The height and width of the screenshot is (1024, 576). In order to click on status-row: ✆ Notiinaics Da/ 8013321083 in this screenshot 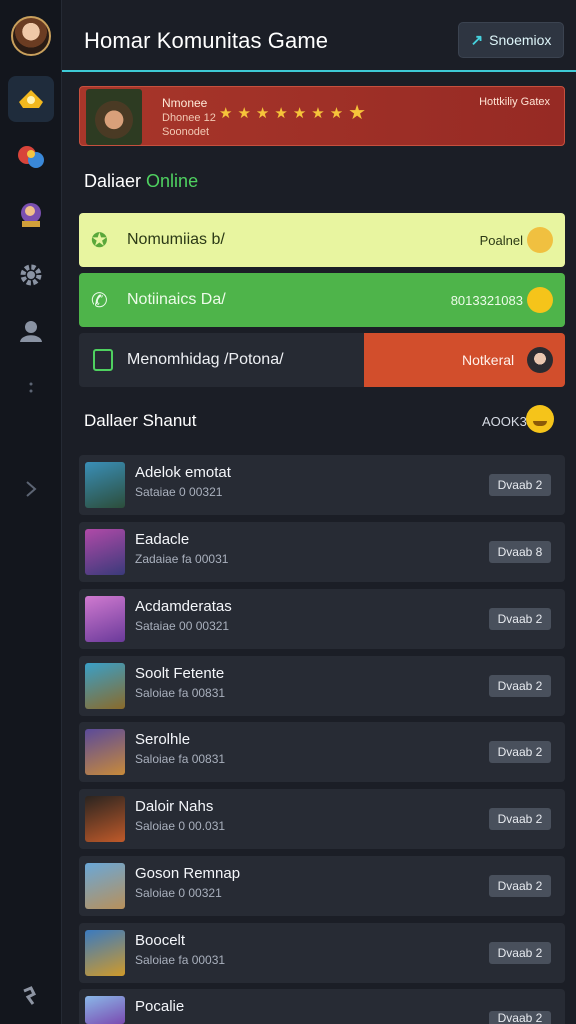, I will do `click(322, 300)`.